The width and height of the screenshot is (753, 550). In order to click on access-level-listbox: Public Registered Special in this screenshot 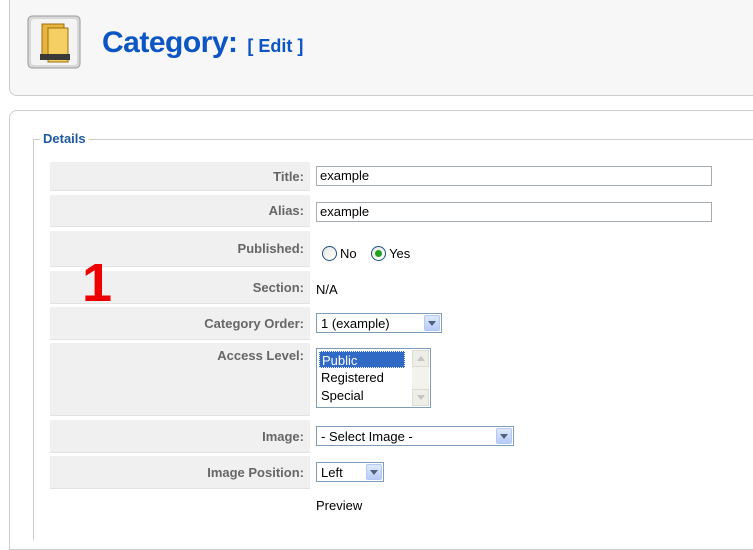, I will do `click(373, 378)`.